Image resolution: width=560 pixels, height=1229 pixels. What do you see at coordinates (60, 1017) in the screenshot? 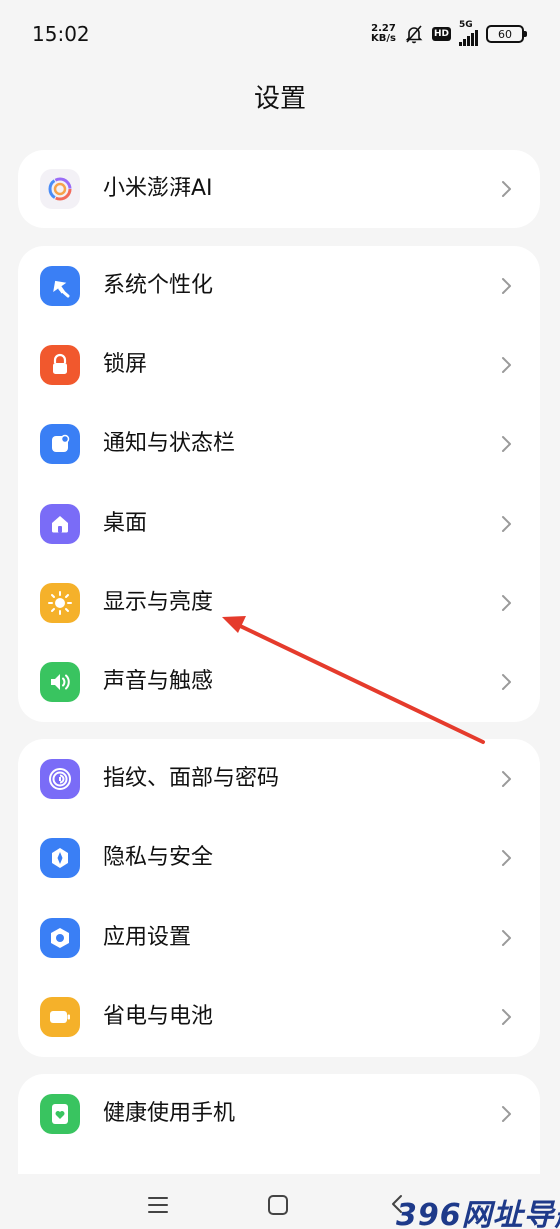
I see `battery-saver-icon` at bounding box center [60, 1017].